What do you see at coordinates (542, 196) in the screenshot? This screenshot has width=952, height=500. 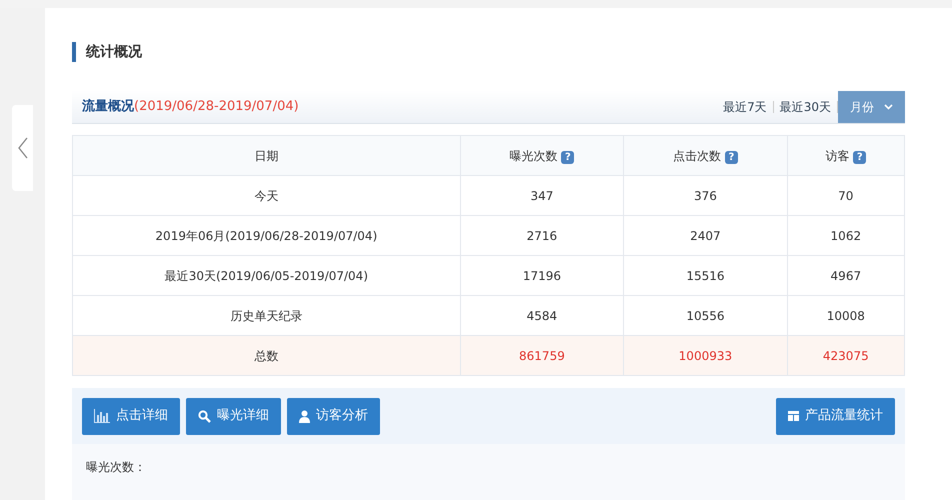 I see `table-cell: 347` at bounding box center [542, 196].